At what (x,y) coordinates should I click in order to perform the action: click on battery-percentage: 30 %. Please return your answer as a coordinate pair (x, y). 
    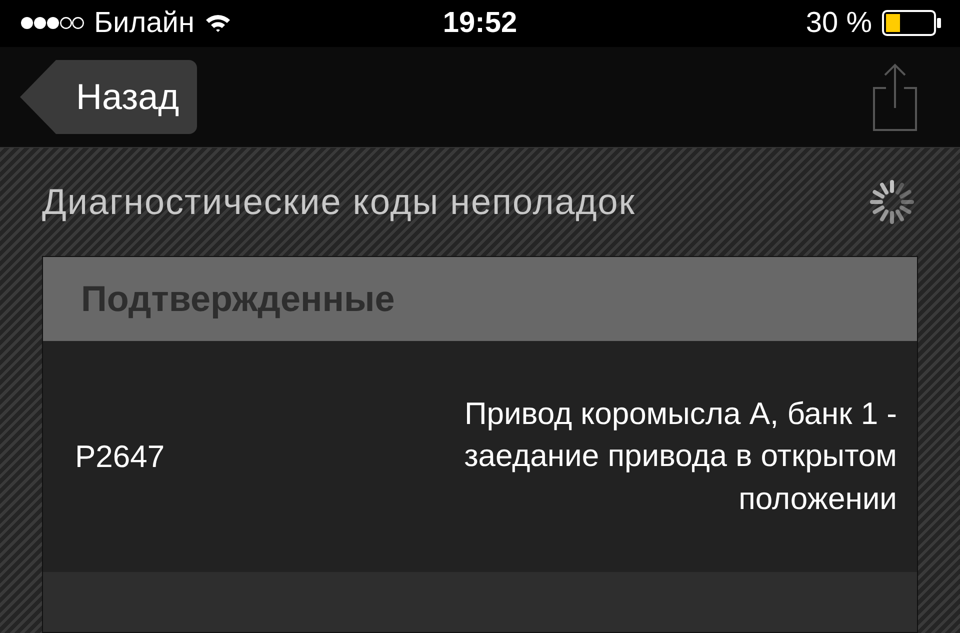
    Looking at the image, I should click on (839, 23).